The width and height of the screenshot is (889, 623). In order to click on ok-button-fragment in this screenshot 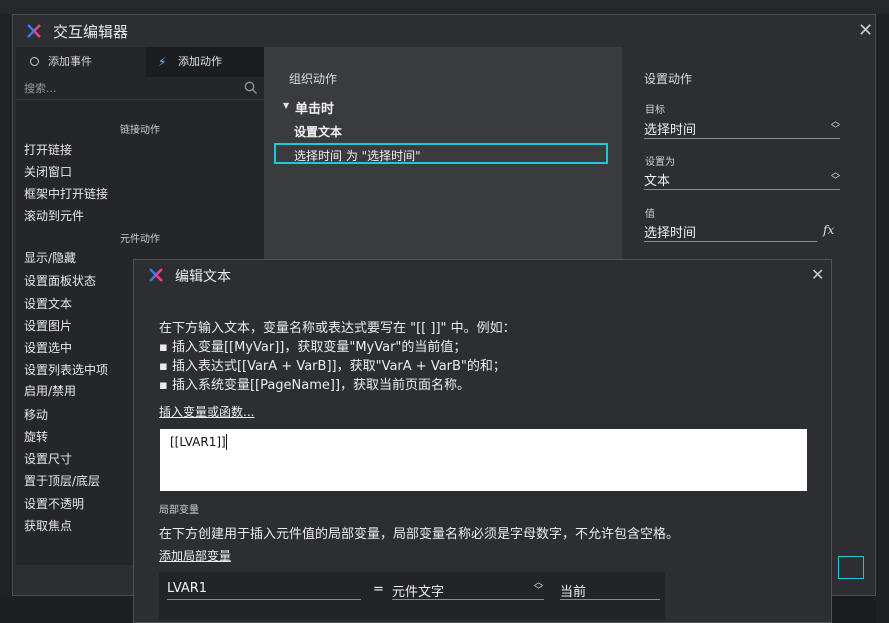, I will do `click(851, 567)`.